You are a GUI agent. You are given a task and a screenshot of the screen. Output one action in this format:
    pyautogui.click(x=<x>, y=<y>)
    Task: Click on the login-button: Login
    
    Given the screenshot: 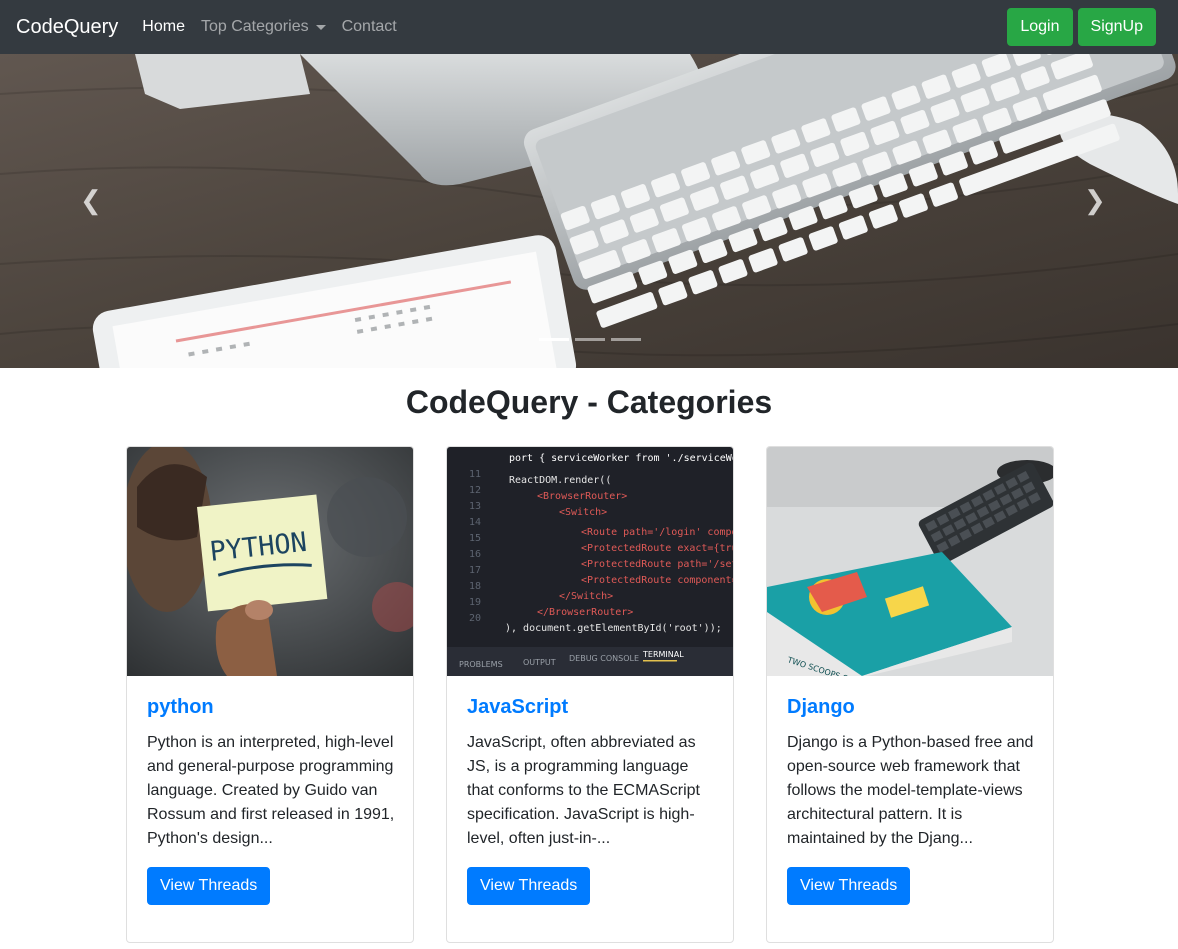 What is the action you would take?
    pyautogui.click(x=1040, y=27)
    